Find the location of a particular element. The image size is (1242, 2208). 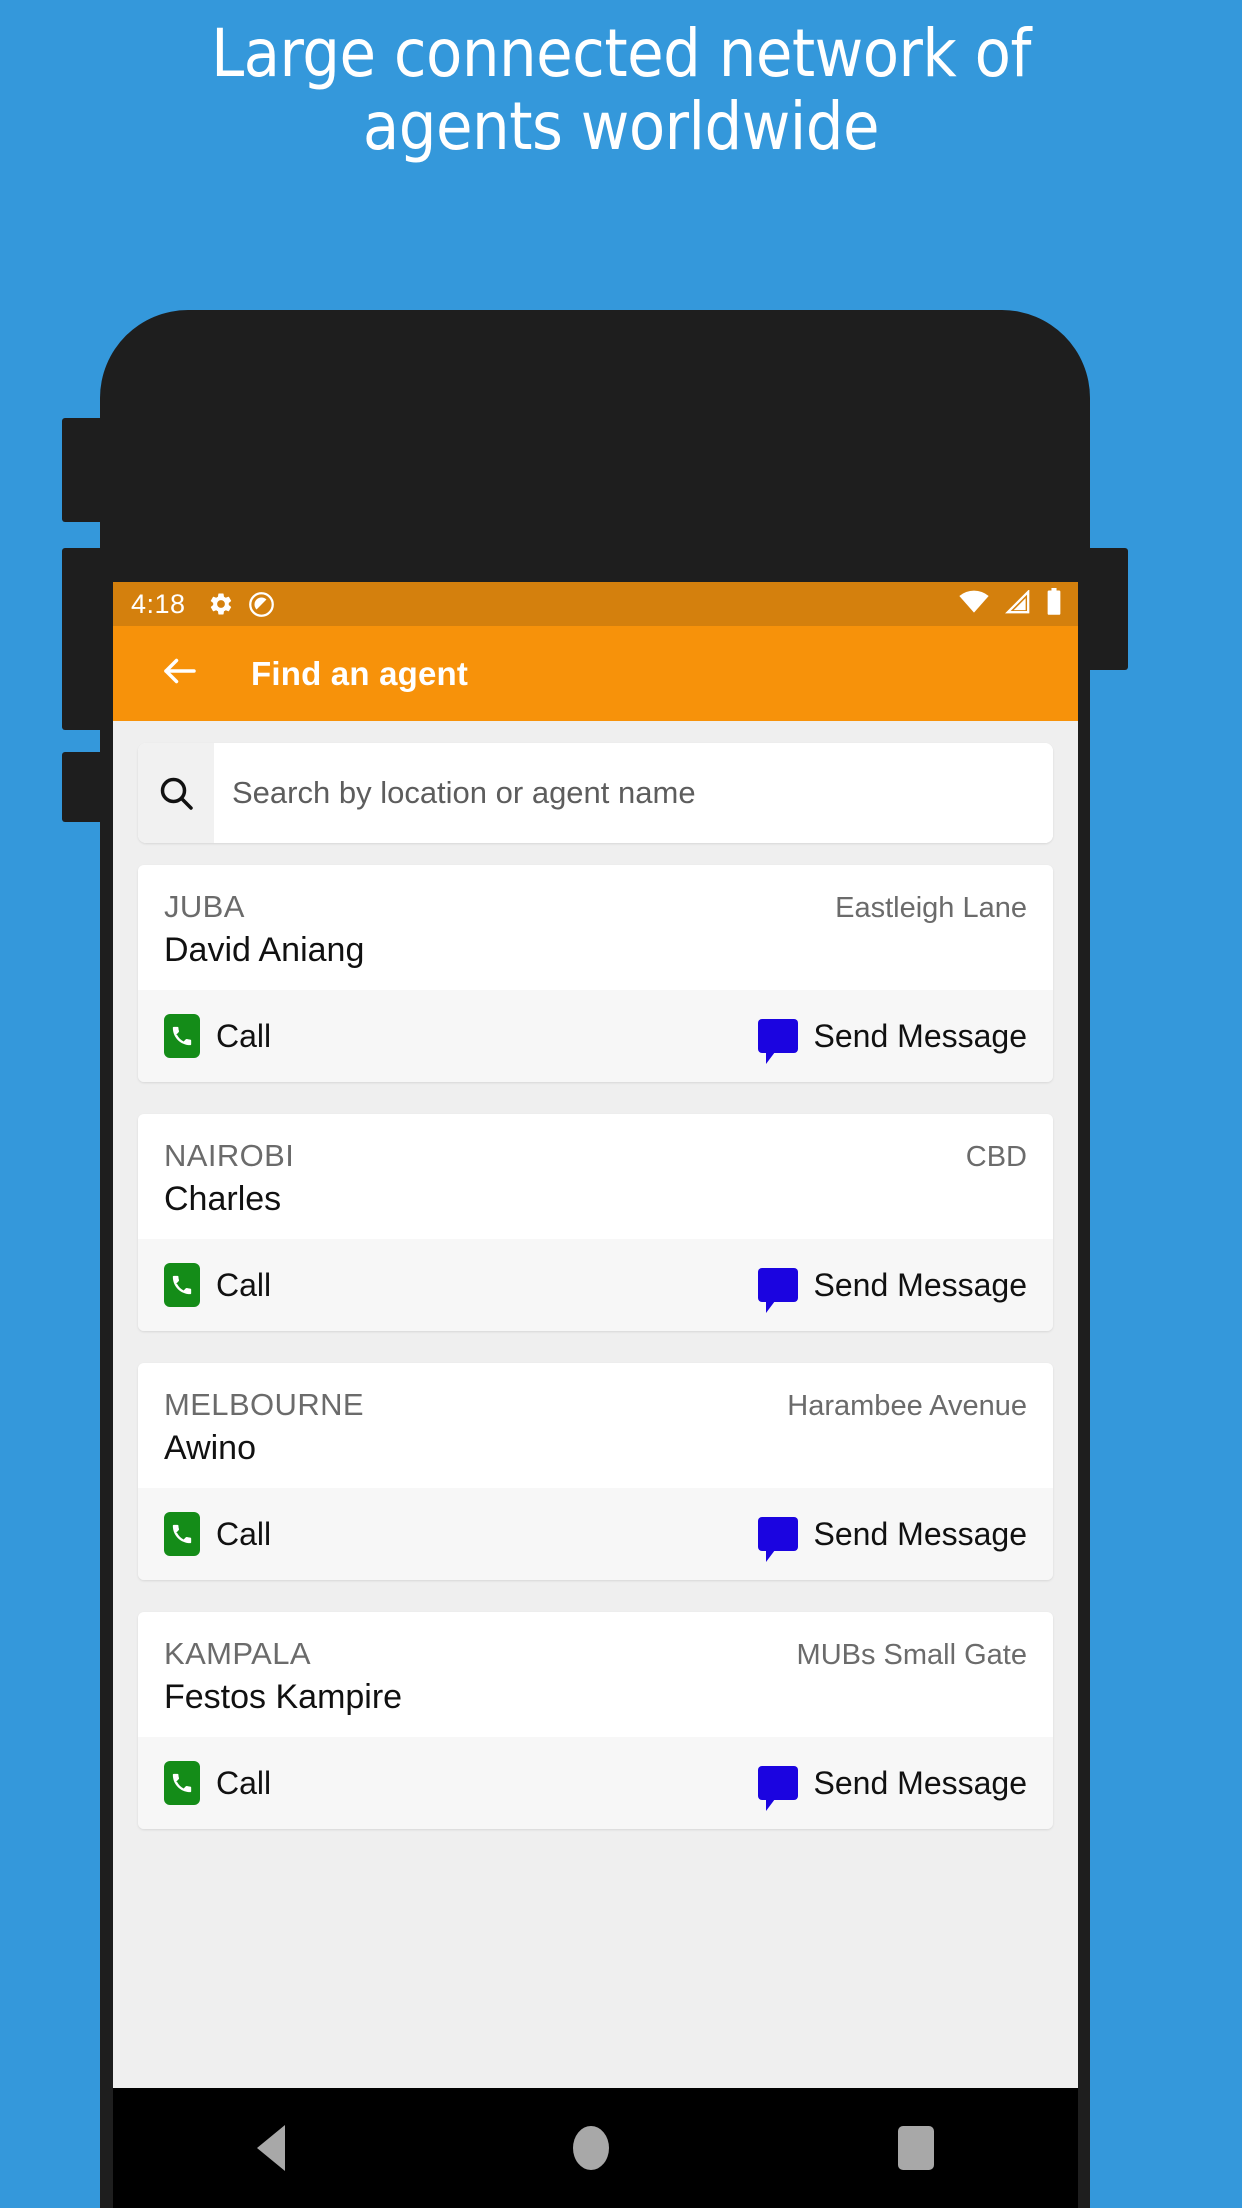

agent-branch: CBD is located at coordinates (996, 1157).